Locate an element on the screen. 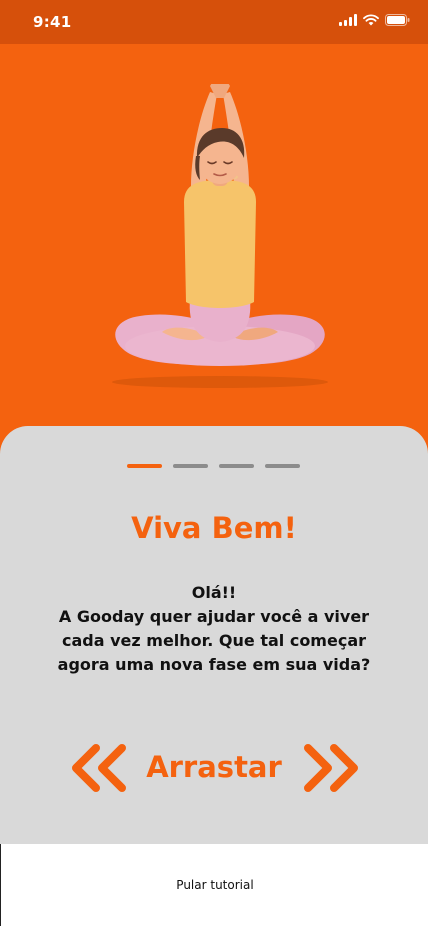 The height and width of the screenshot is (926, 428). onboarding-title: Viva Bem! is located at coordinates (214, 528).